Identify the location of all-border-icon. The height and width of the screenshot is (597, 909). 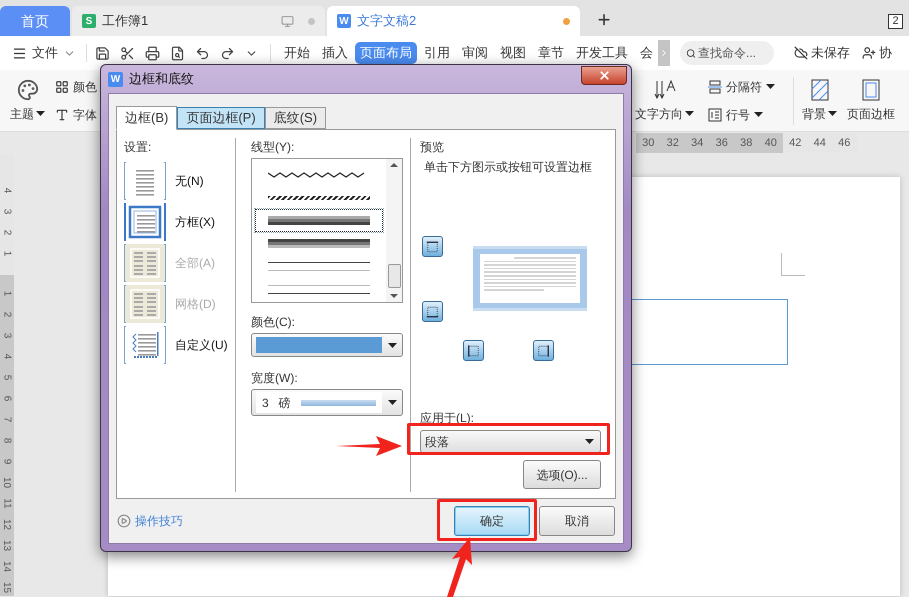
(145, 263).